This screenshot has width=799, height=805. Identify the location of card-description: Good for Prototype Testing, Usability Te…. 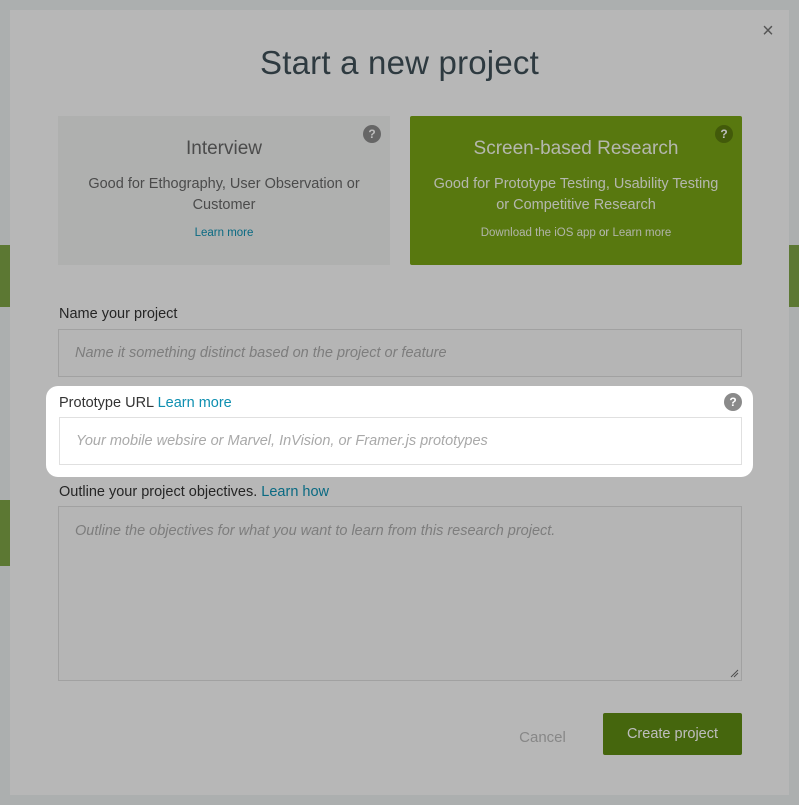
(576, 194).